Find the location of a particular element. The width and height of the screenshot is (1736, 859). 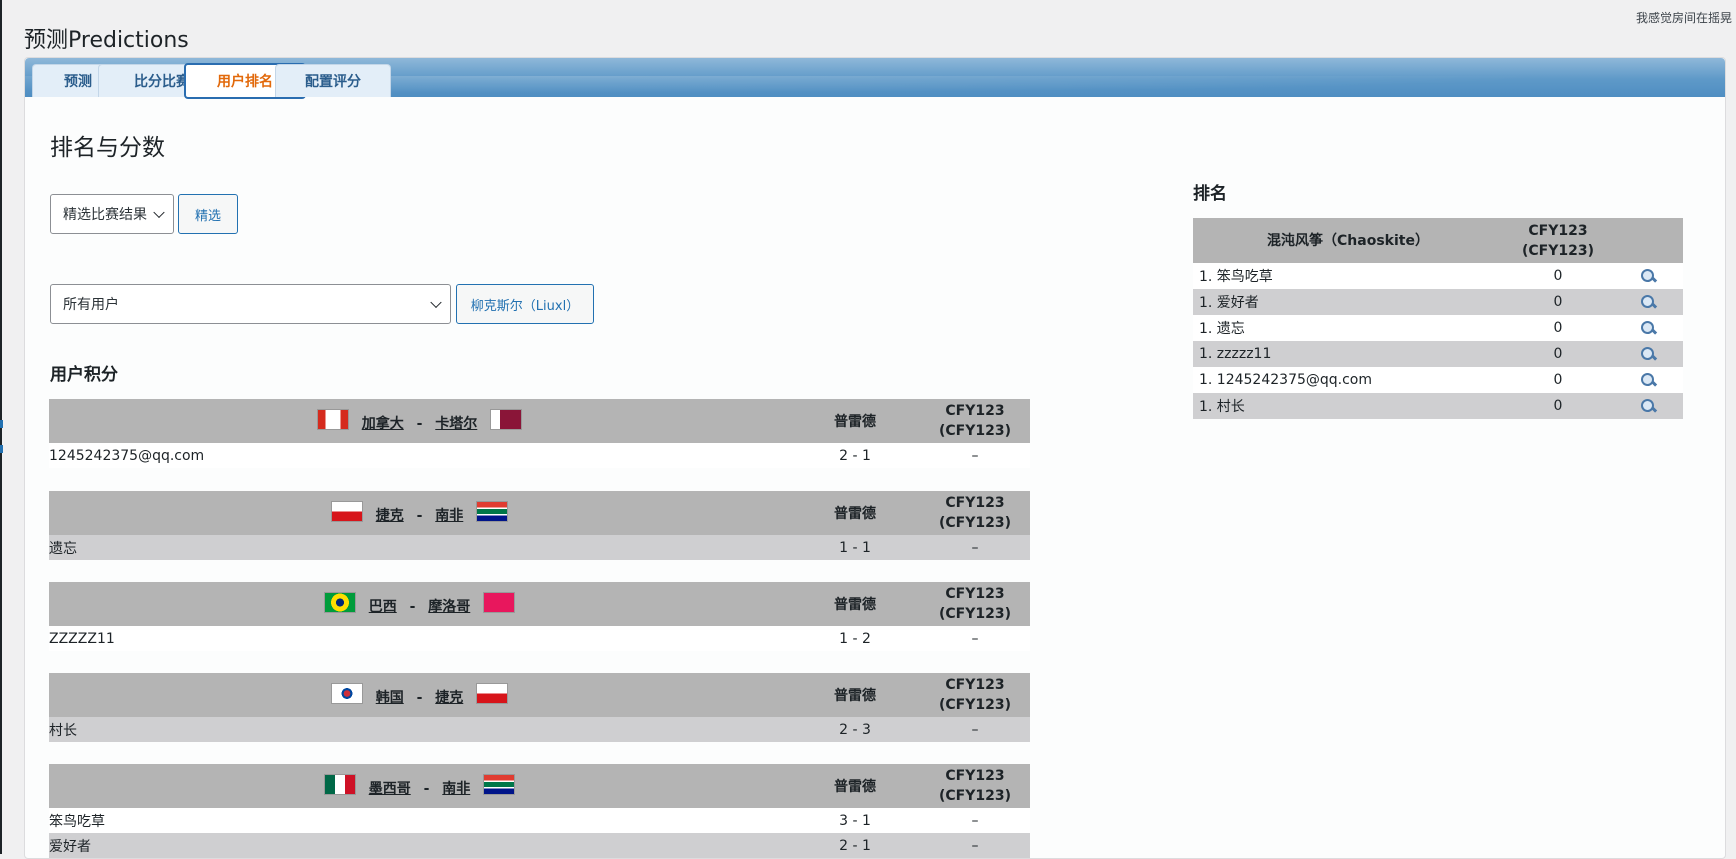

home-team-link: 巴西 is located at coordinates (383, 607).